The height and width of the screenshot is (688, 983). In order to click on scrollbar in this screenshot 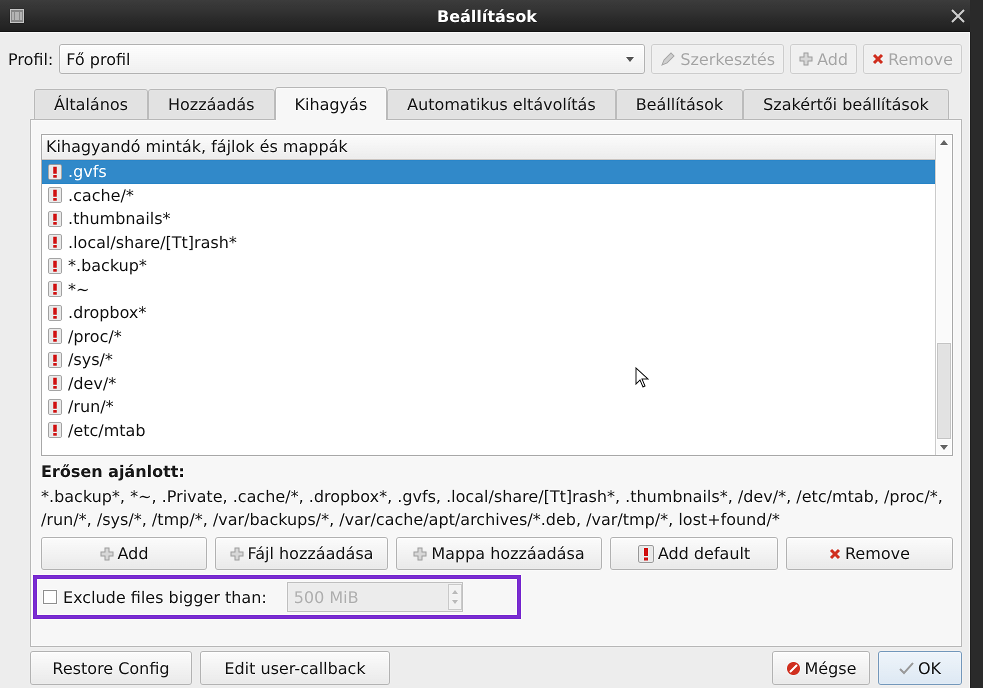, I will do `click(943, 295)`.